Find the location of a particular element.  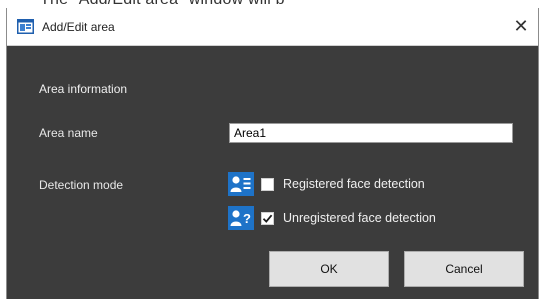

window-title: Add/Edit area is located at coordinates (78, 27).